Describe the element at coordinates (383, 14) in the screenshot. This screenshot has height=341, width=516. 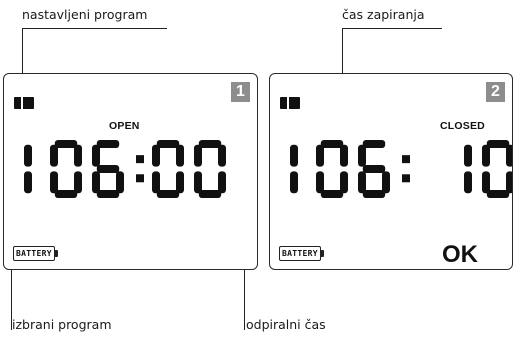
I see `callout-closing-time: čas zapiranja` at that location.